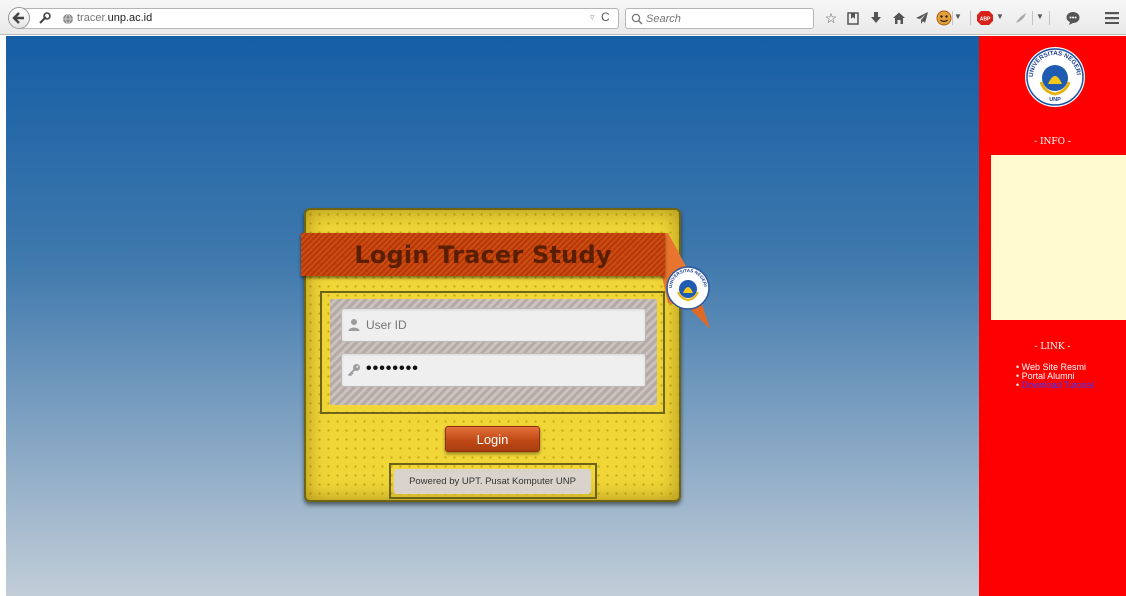 This screenshot has height=596, width=1126. I want to click on site-identity-icon, so click(44, 21).